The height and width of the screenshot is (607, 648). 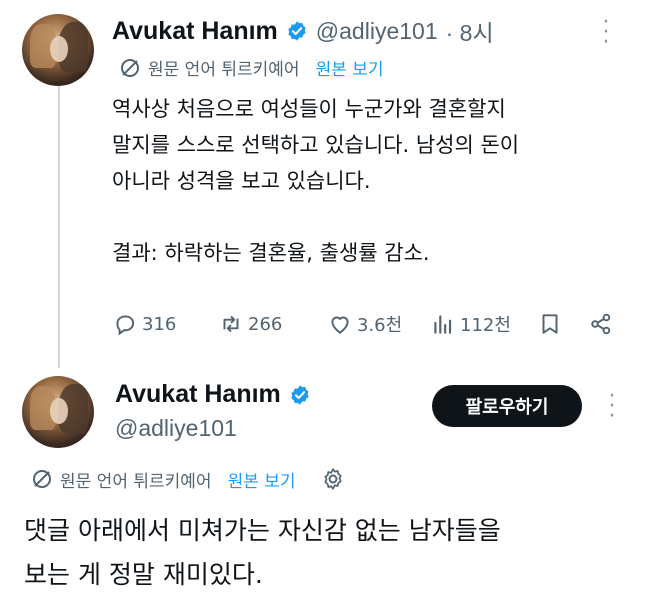 I want to click on thread-line, so click(x=59, y=227).